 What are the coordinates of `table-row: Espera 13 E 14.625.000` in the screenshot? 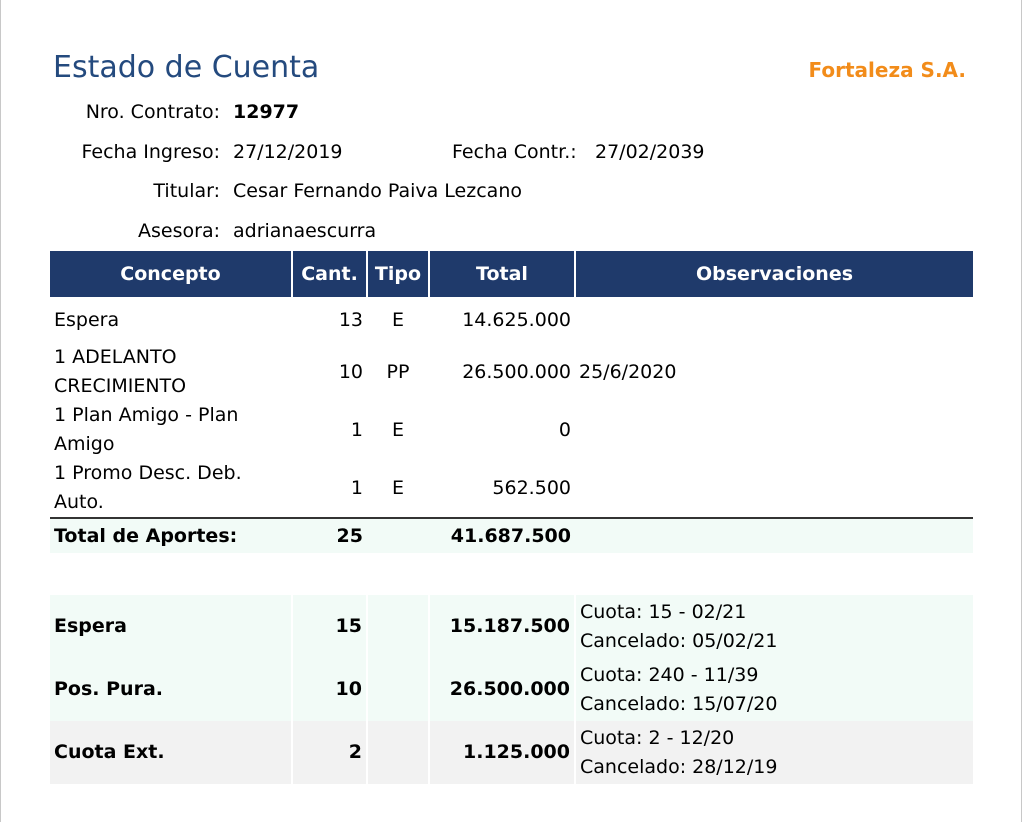 It's located at (511, 320).